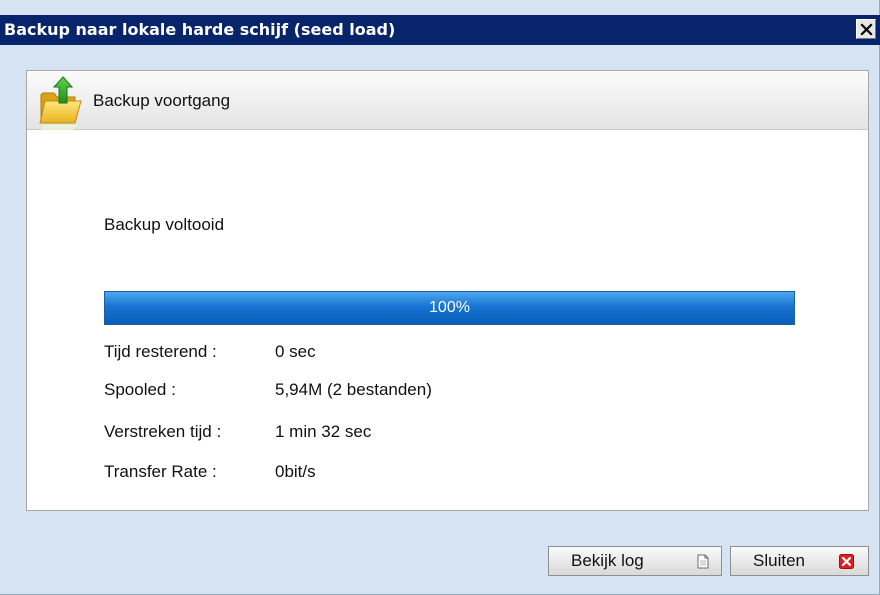  What do you see at coordinates (162, 100) in the screenshot?
I see `panel-title: Backup voortgang` at bounding box center [162, 100].